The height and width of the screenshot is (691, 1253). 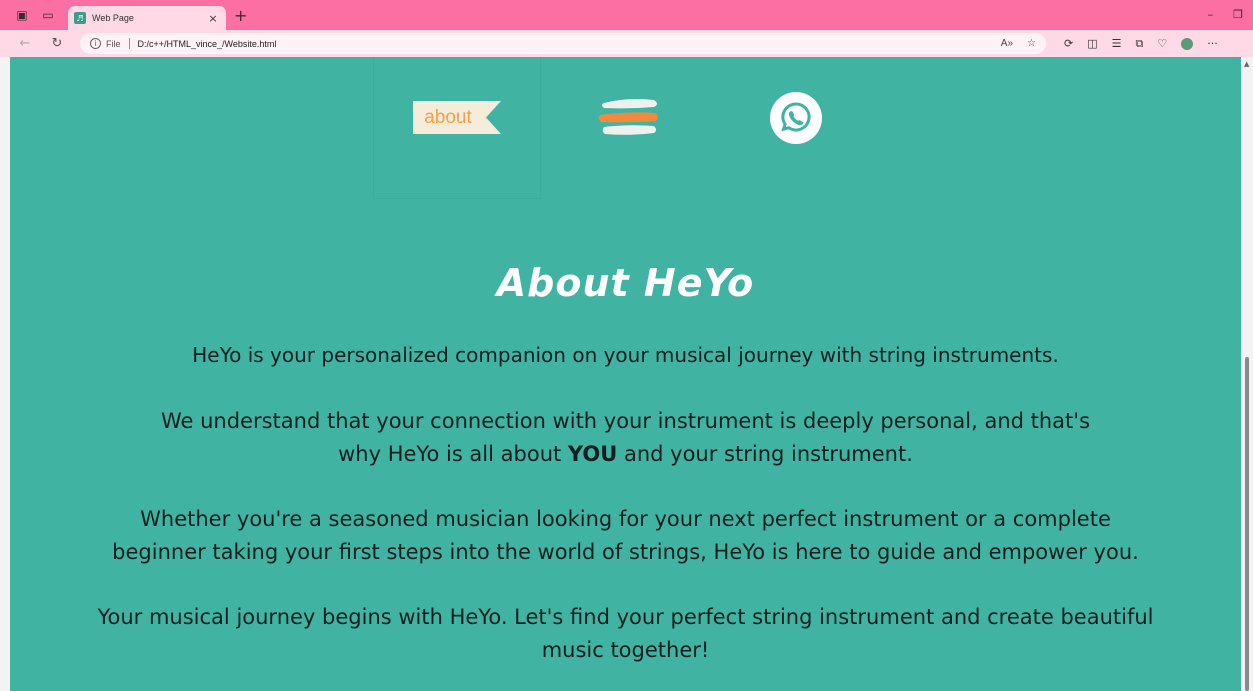 I want to click on about-nav-button: about, so click(x=457, y=117).